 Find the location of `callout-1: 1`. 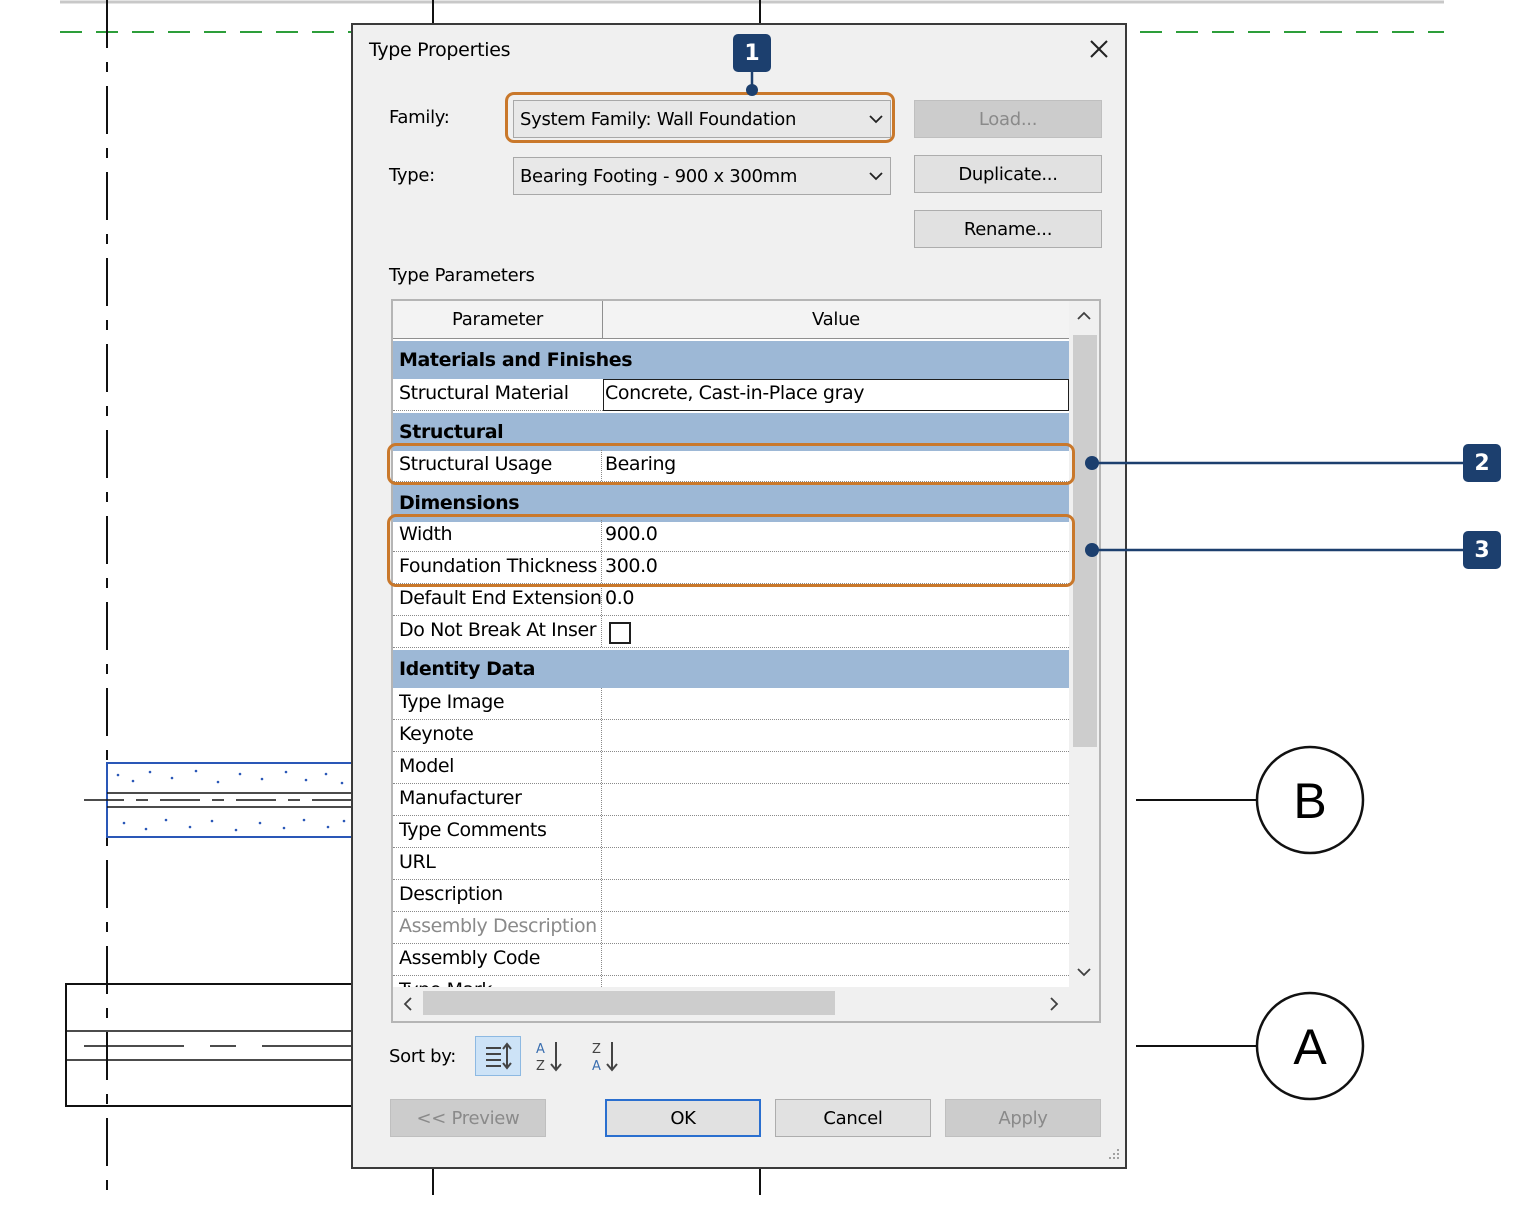

callout-1: 1 is located at coordinates (752, 53).